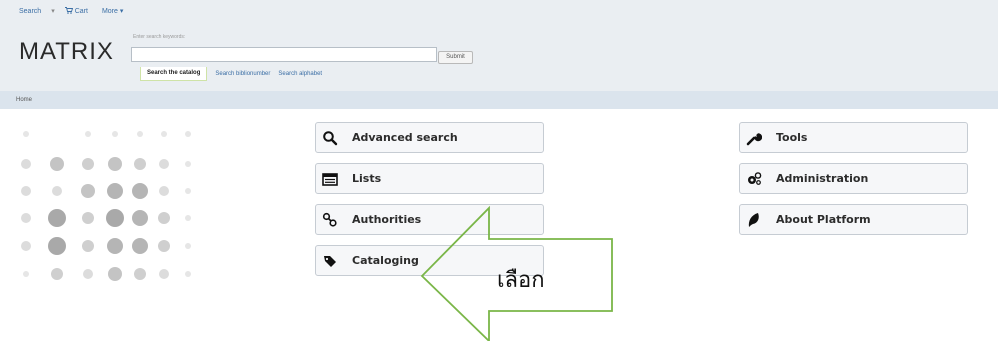  I want to click on tools-button: Tools, so click(853, 137).